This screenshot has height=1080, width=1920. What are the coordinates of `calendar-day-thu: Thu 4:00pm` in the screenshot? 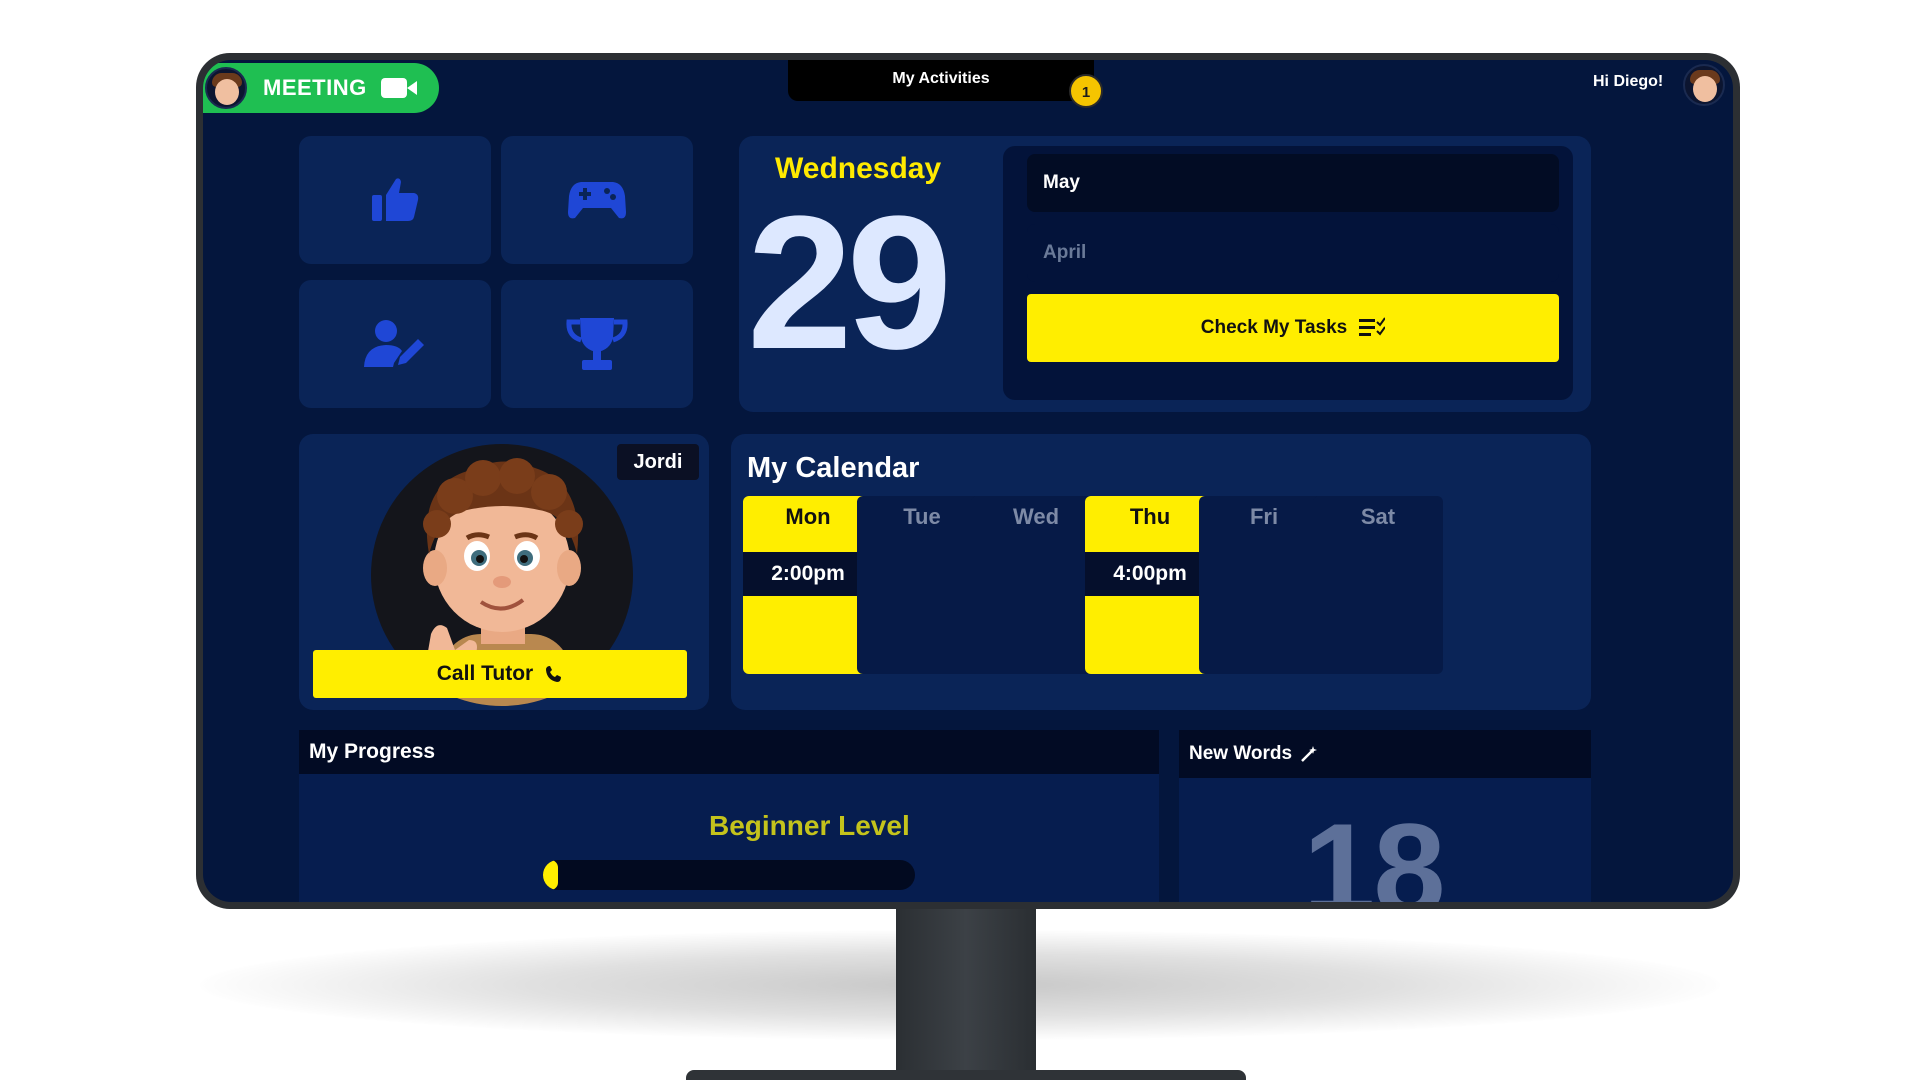 It's located at (1150, 585).